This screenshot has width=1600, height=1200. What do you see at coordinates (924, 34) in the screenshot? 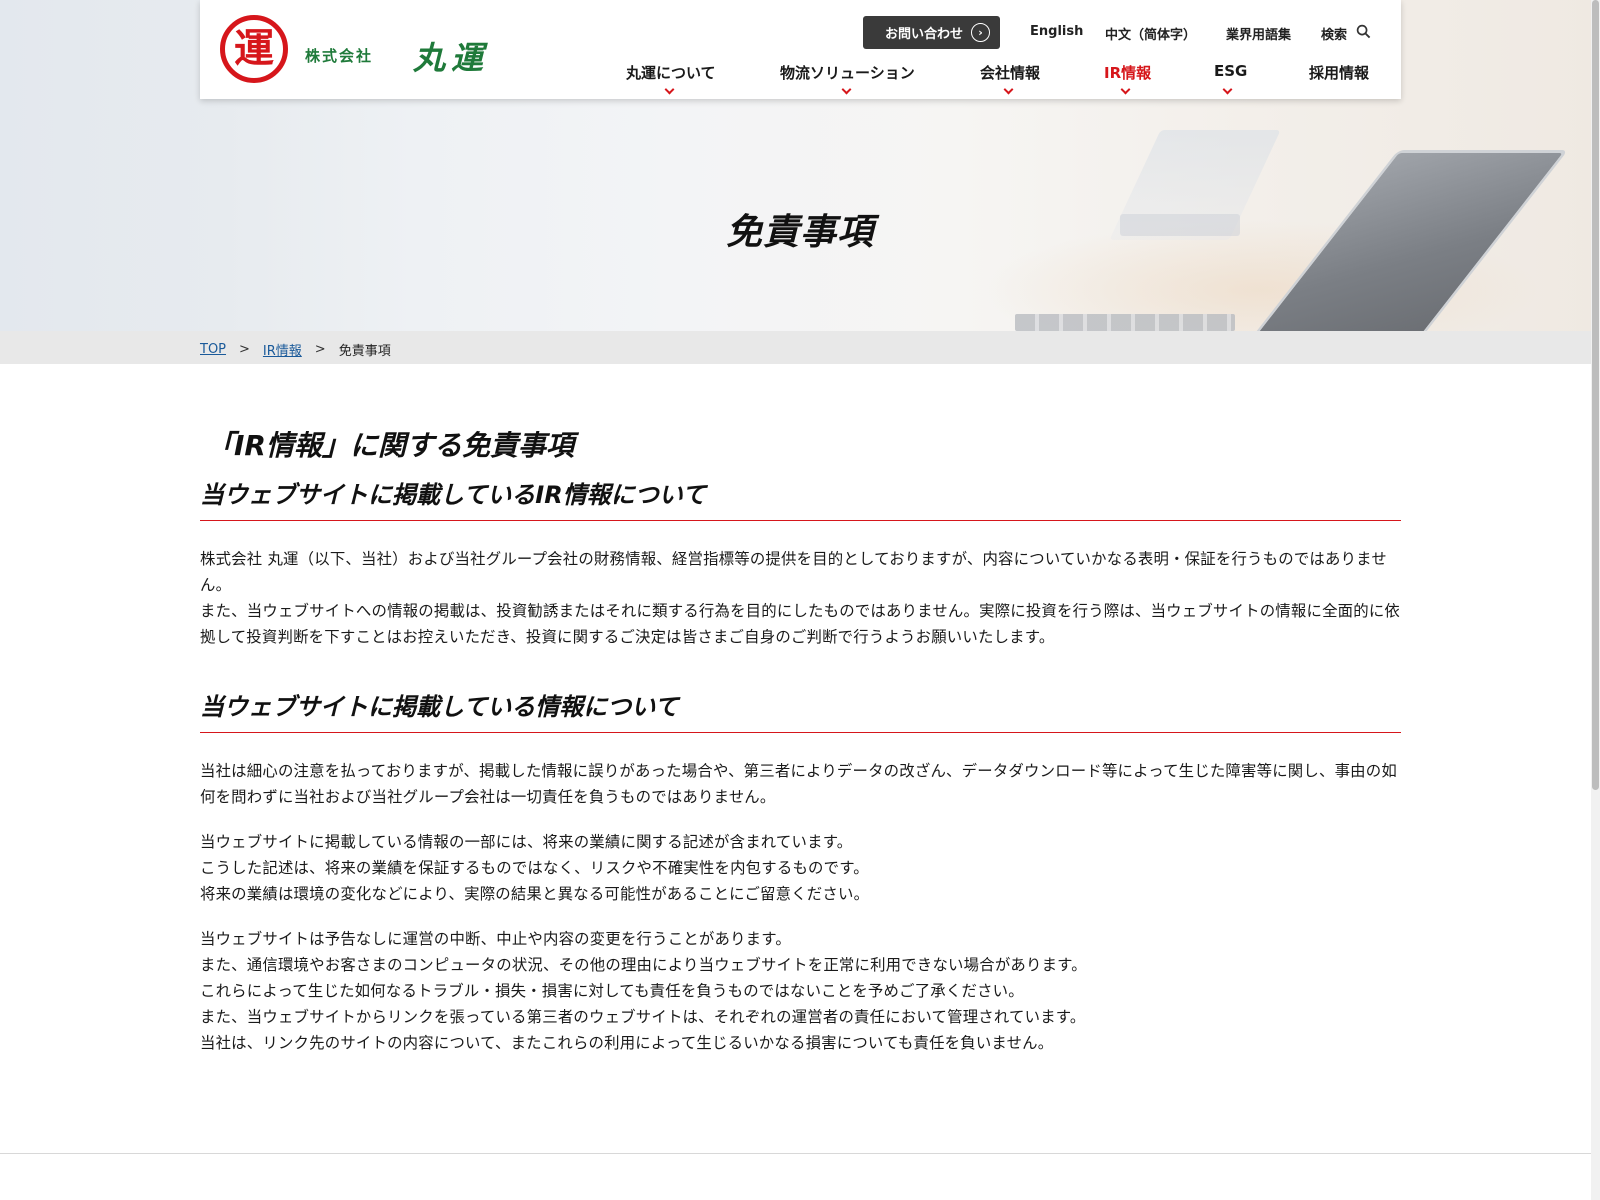
I see `contact-button-label: お問い合わせ` at bounding box center [924, 34].